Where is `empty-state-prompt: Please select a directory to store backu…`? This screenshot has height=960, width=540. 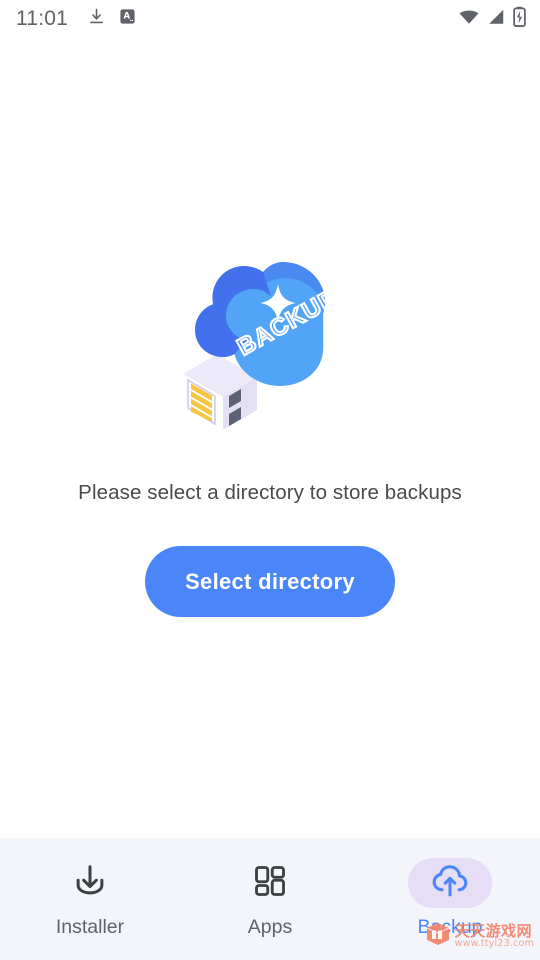
empty-state-prompt: Please select a directory to store backu… is located at coordinates (270, 492).